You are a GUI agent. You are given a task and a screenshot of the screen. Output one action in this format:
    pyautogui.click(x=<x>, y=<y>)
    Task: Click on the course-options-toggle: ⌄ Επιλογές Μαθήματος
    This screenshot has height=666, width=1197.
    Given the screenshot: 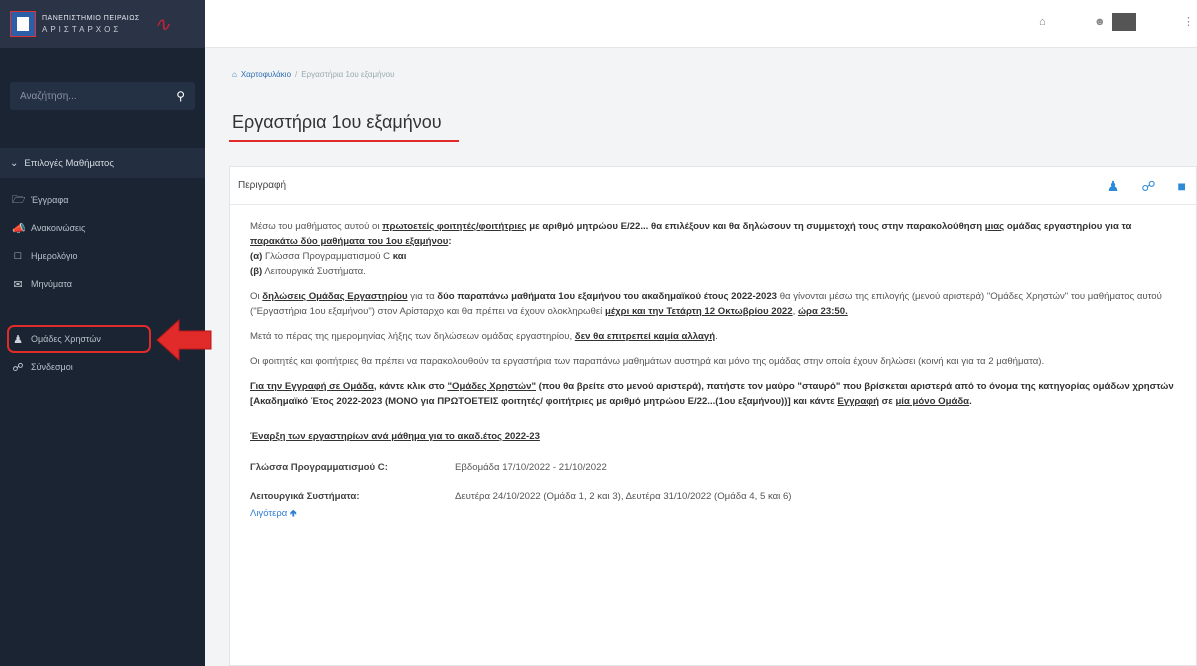 What is the action you would take?
    pyautogui.click(x=102, y=163)
    